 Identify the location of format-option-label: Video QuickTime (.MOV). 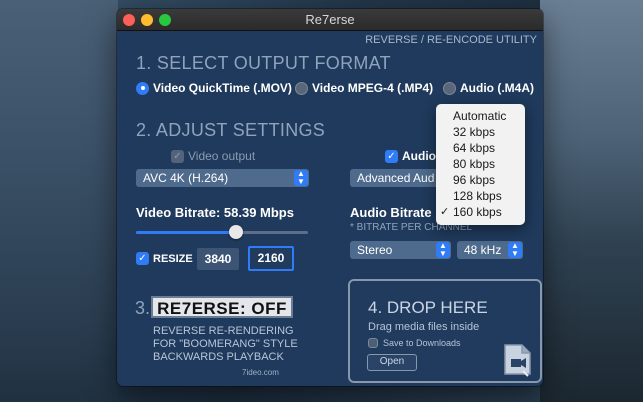
(222, 88).